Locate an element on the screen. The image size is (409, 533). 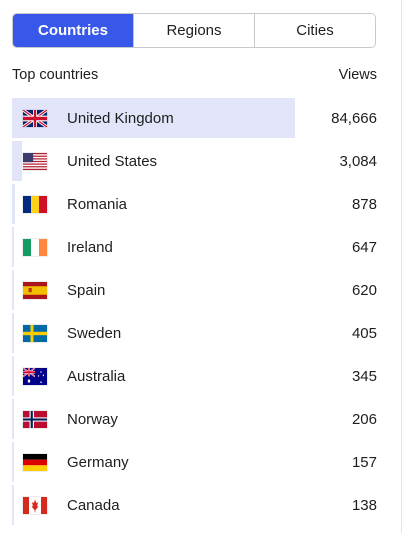
table-row: Romania 878 is located at coordinates (194, 204).